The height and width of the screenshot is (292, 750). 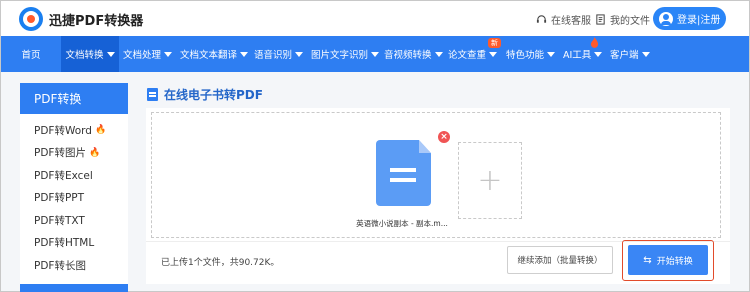 What do you see at coordinates (375, 18) in the screenshot?
I see `top-header: 迅捷PDF转换器 在线客服 我的文件 登录|注册` at bounding box center [375, 18].